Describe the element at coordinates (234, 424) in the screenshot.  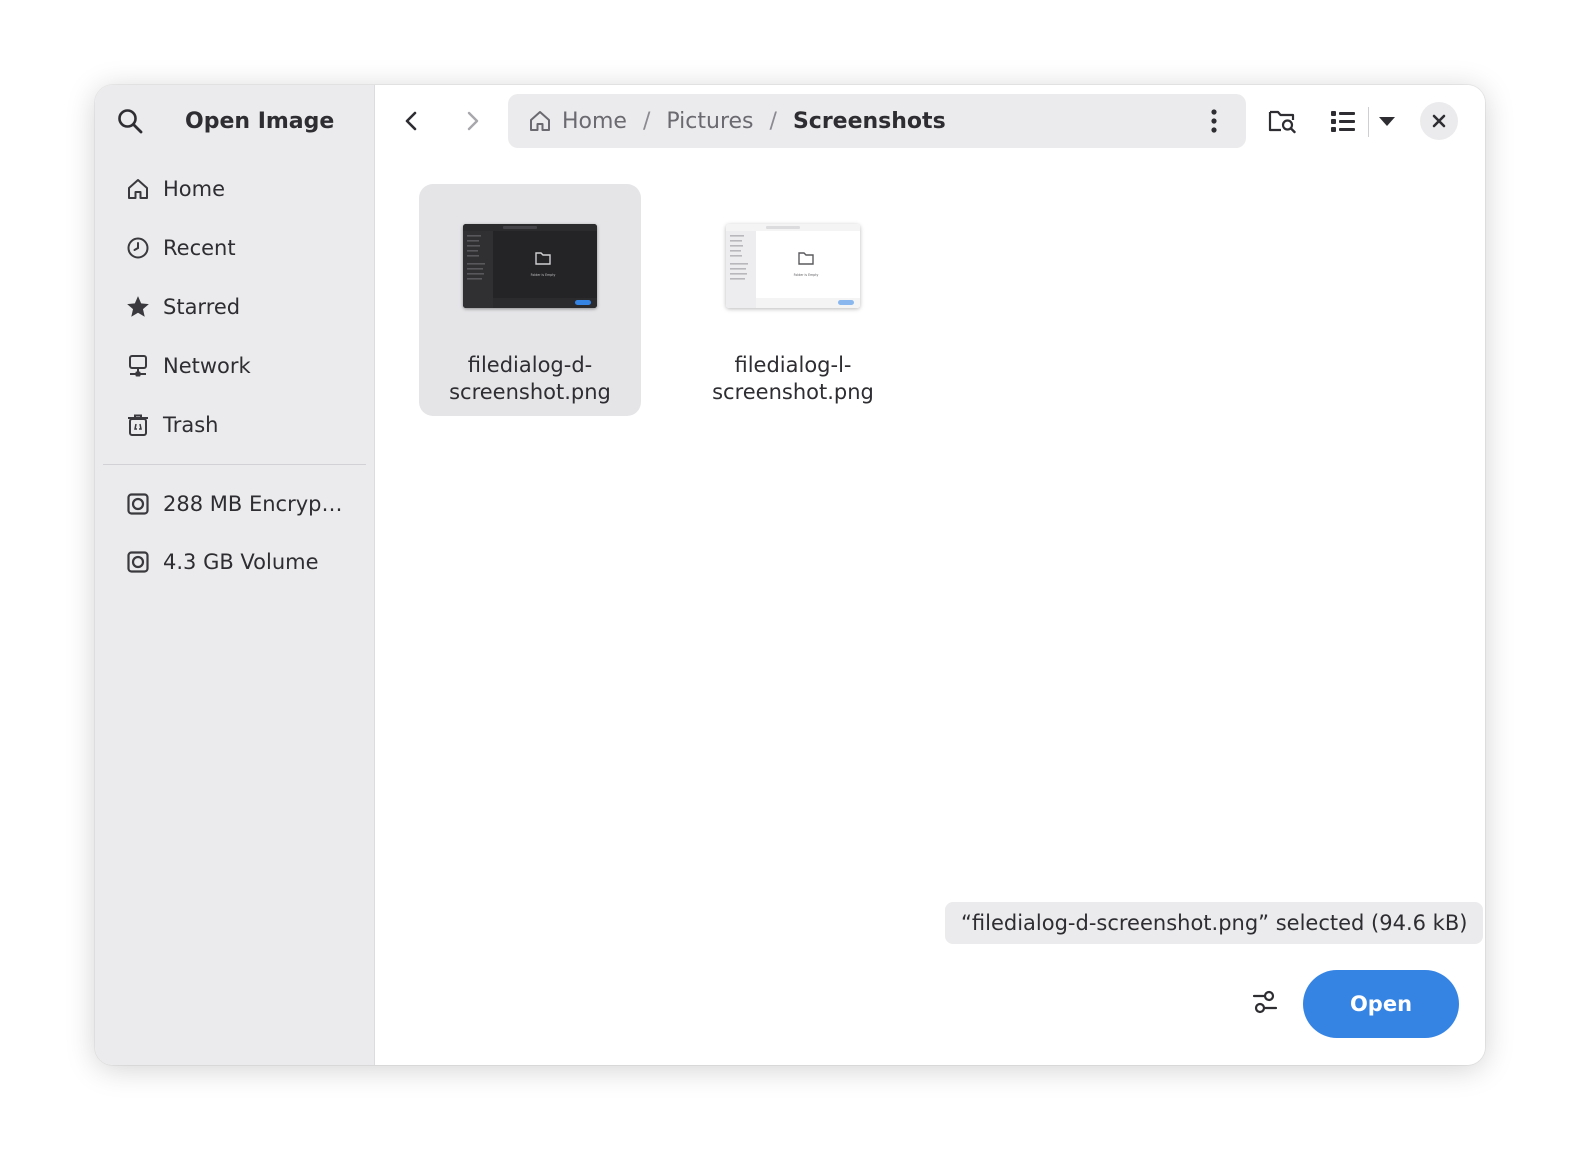
I see `sidebar-item-trash: Trash` at that location.